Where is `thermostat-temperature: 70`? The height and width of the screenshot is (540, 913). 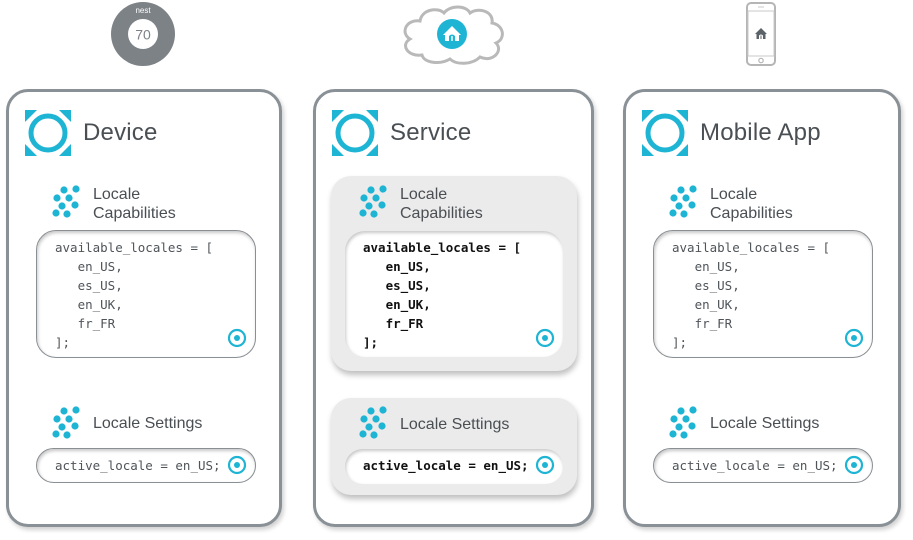
thermostat-temperature: 70 is located at coordinates (143, 35).